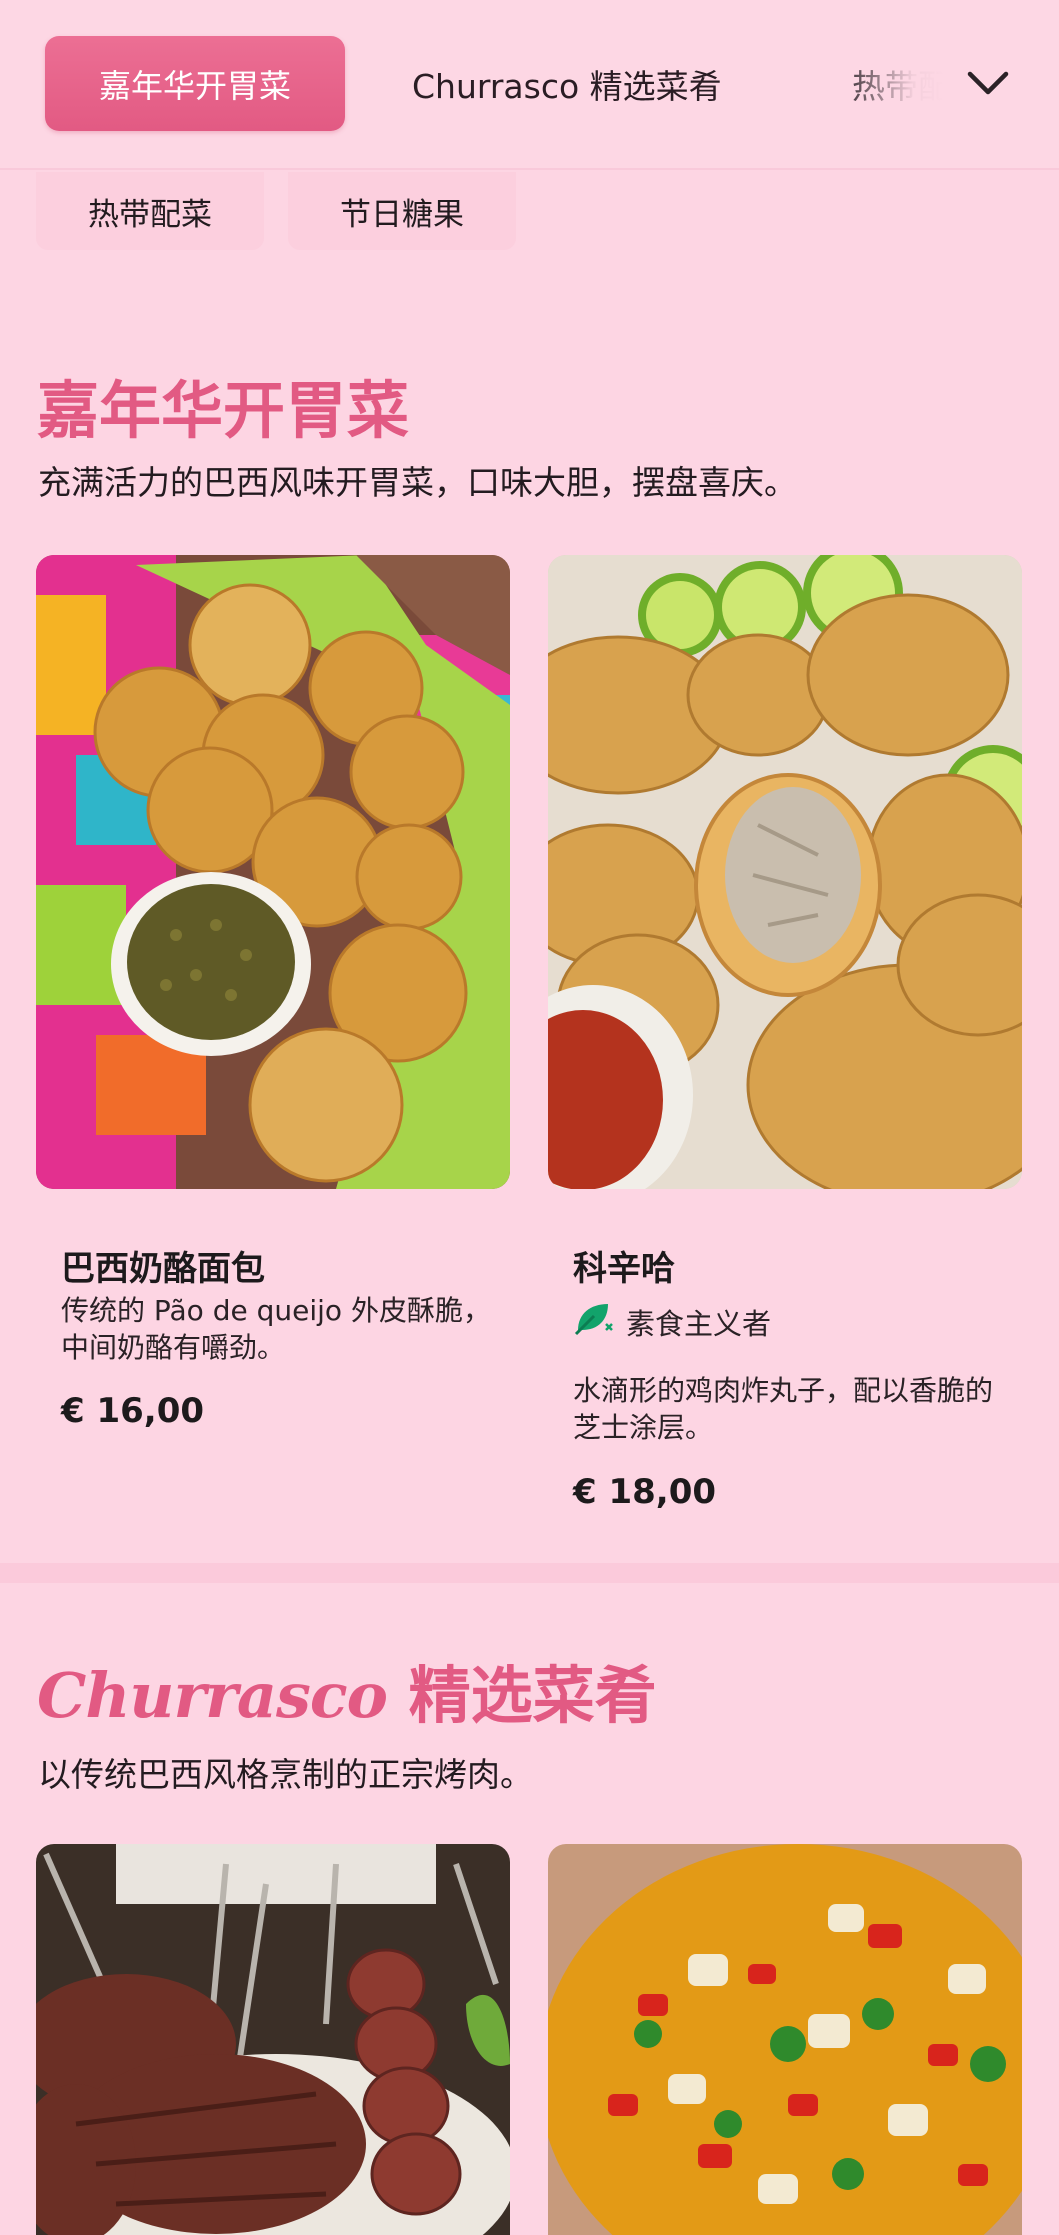 Image resolution: width=1059 pixels, height=2235 pixels. What do you see at coordinates (402, 211) in the screenshot?
I see `category-chip-festive-sweets: 节日糖果` at bounding box center [402, 211].